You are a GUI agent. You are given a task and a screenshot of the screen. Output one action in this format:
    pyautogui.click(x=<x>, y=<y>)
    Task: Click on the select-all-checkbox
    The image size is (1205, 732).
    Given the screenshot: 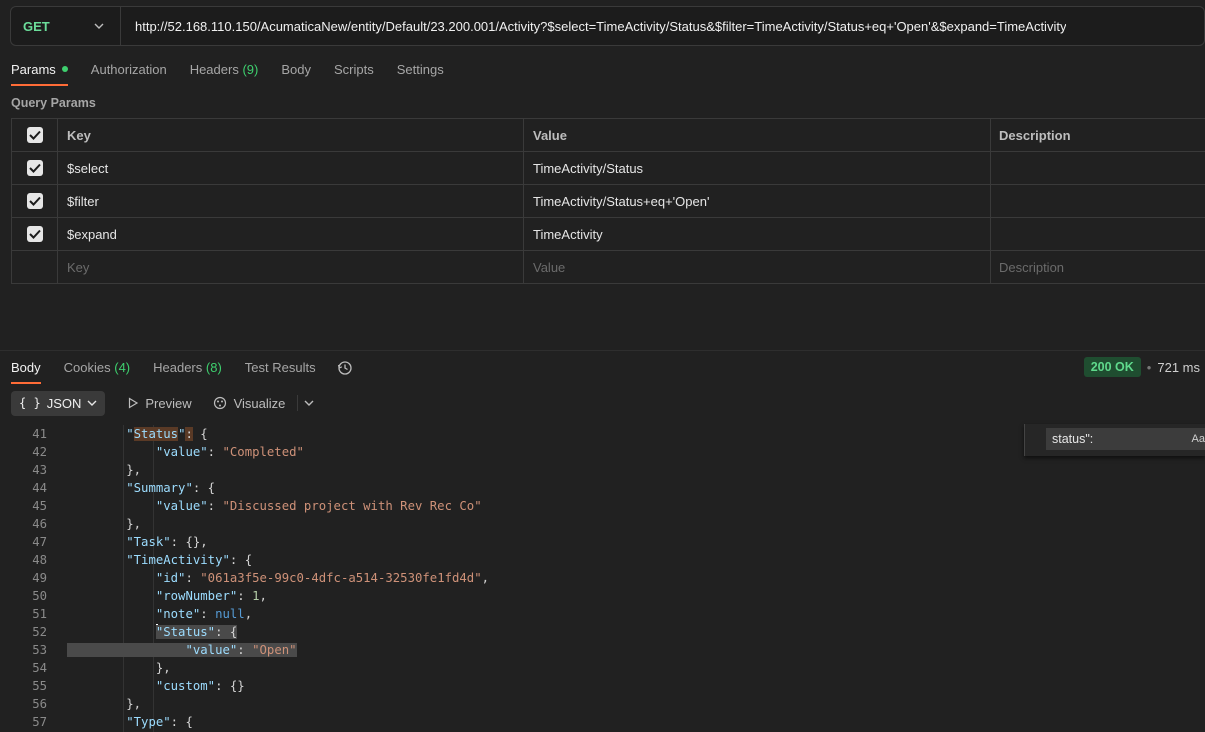 What is the action you would take?
    pyautogui.click(x=34, y=135)
    